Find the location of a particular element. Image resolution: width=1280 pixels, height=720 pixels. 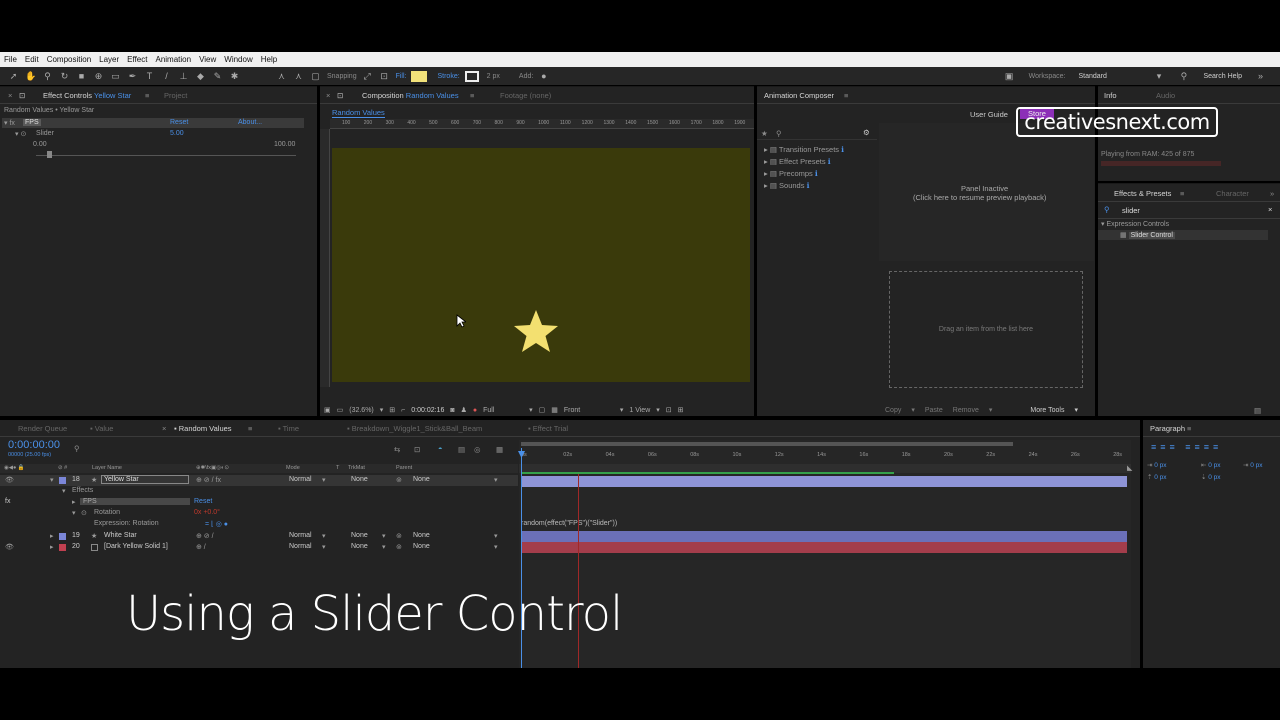

star-favorite-icon: ★ is located at coordinates (764, 133).